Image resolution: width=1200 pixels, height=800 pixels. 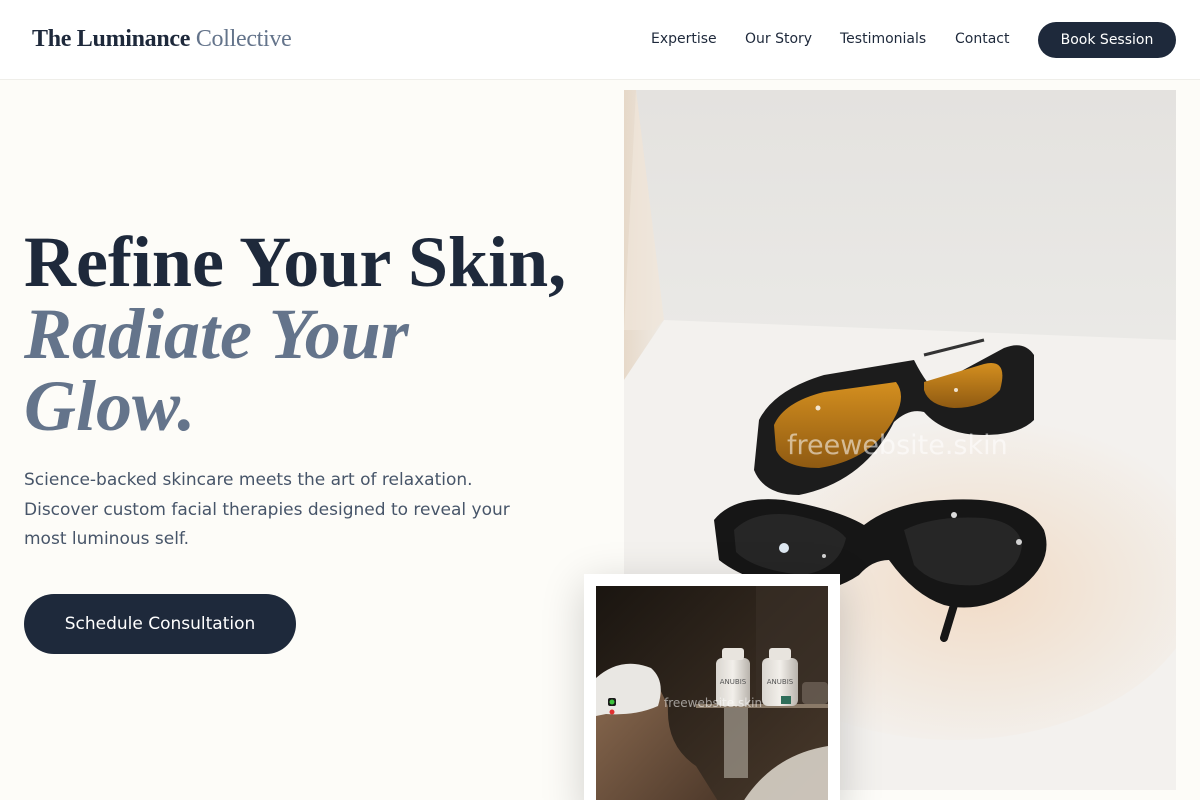 I want to click on brand-logo: The Luminance Collective, so click(x=162, y=39).